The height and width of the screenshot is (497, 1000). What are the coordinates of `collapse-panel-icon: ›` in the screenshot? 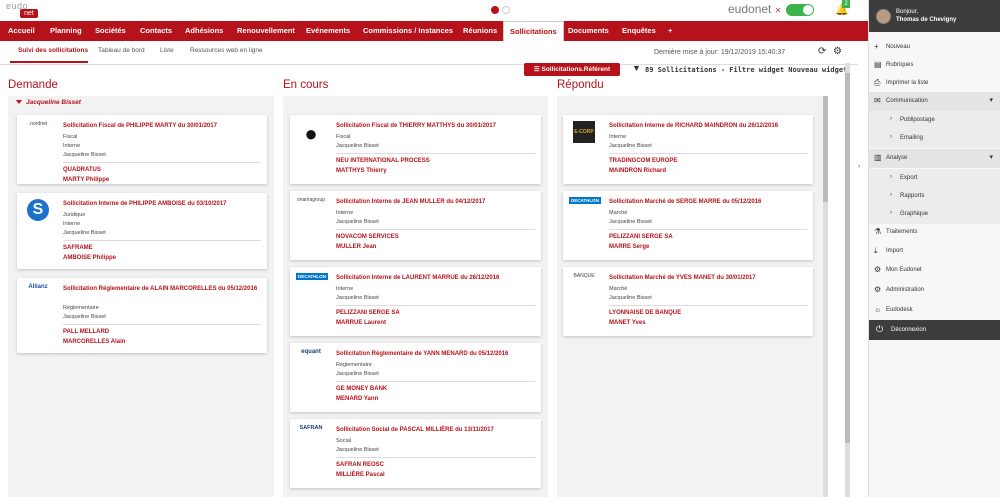 It's located at (859, 166).